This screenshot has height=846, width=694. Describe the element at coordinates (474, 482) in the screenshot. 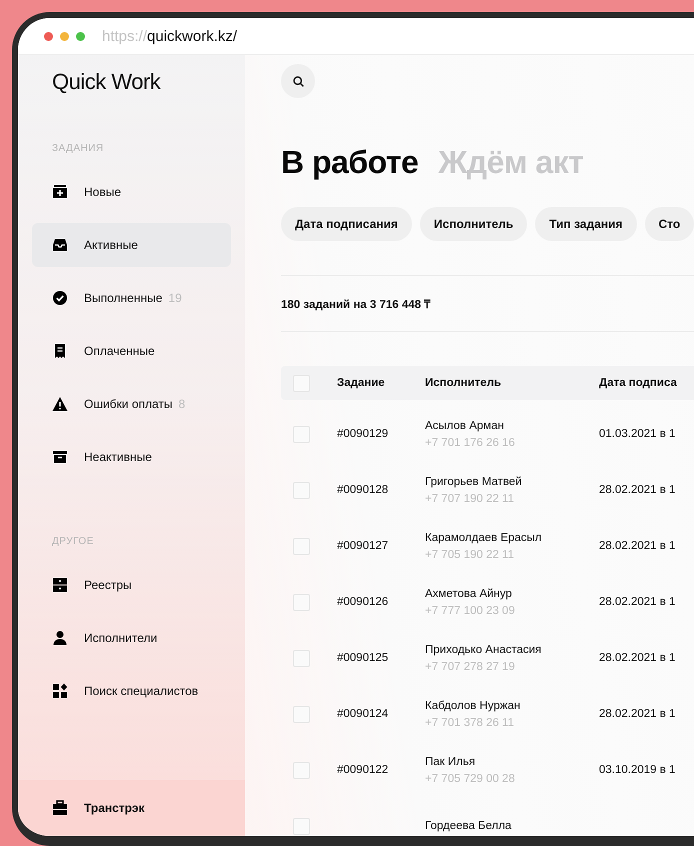

I see `performer-name: Григорьев Матвей` at that location.